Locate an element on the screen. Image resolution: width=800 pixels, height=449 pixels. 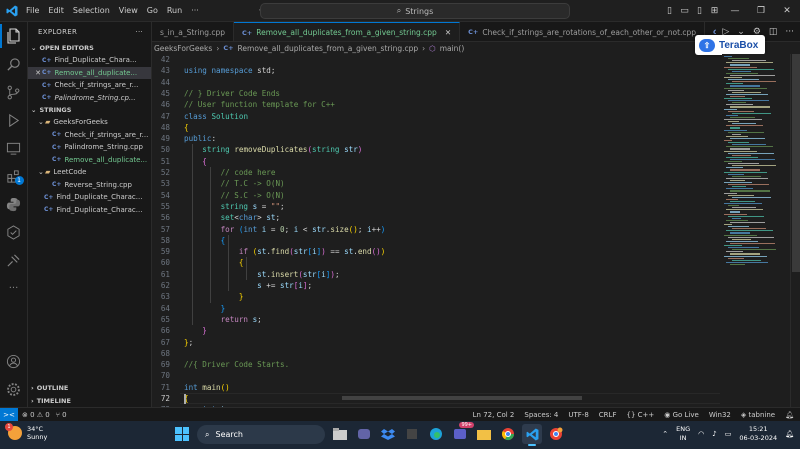
vertical-scrollbar is located at coordinates (795, 230).